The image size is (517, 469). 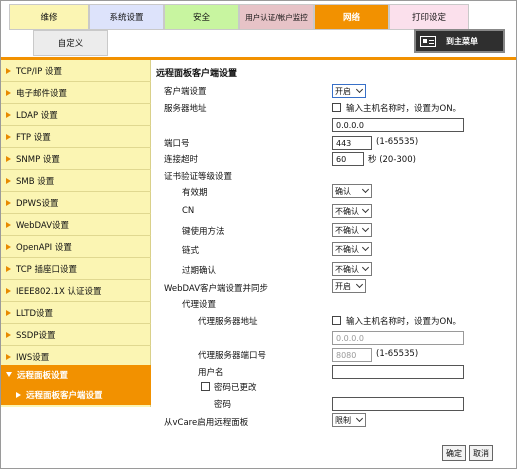 What do you see at coordinates (223, 405) in the screenshot?
I see `password-label: 密码` at bounding box center [223, 405].